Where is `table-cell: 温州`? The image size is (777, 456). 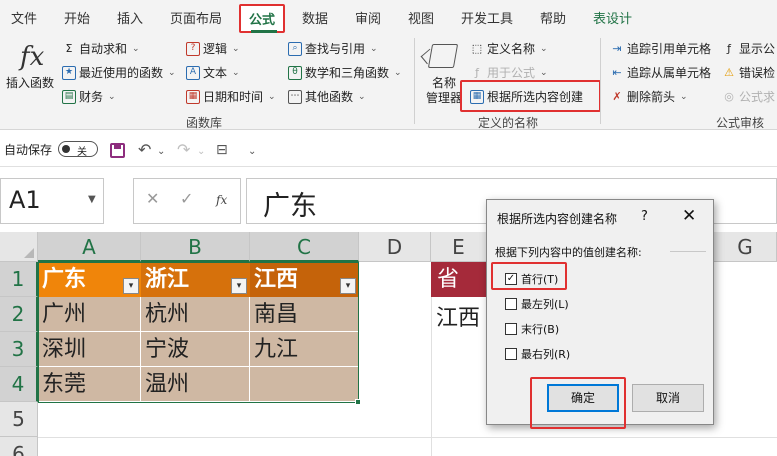
table-cell: 温州 is located at coordinates (195, 384).